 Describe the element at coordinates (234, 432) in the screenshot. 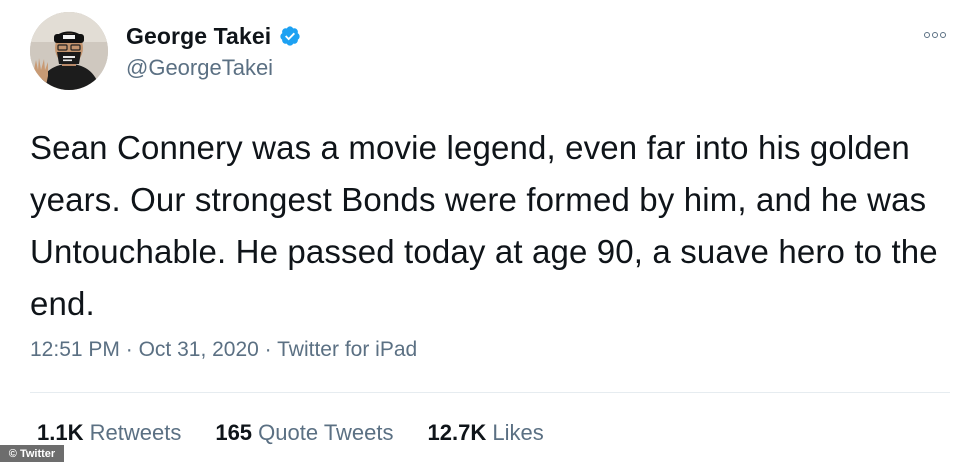

I see `quote-tweets-count: 165` at that location.